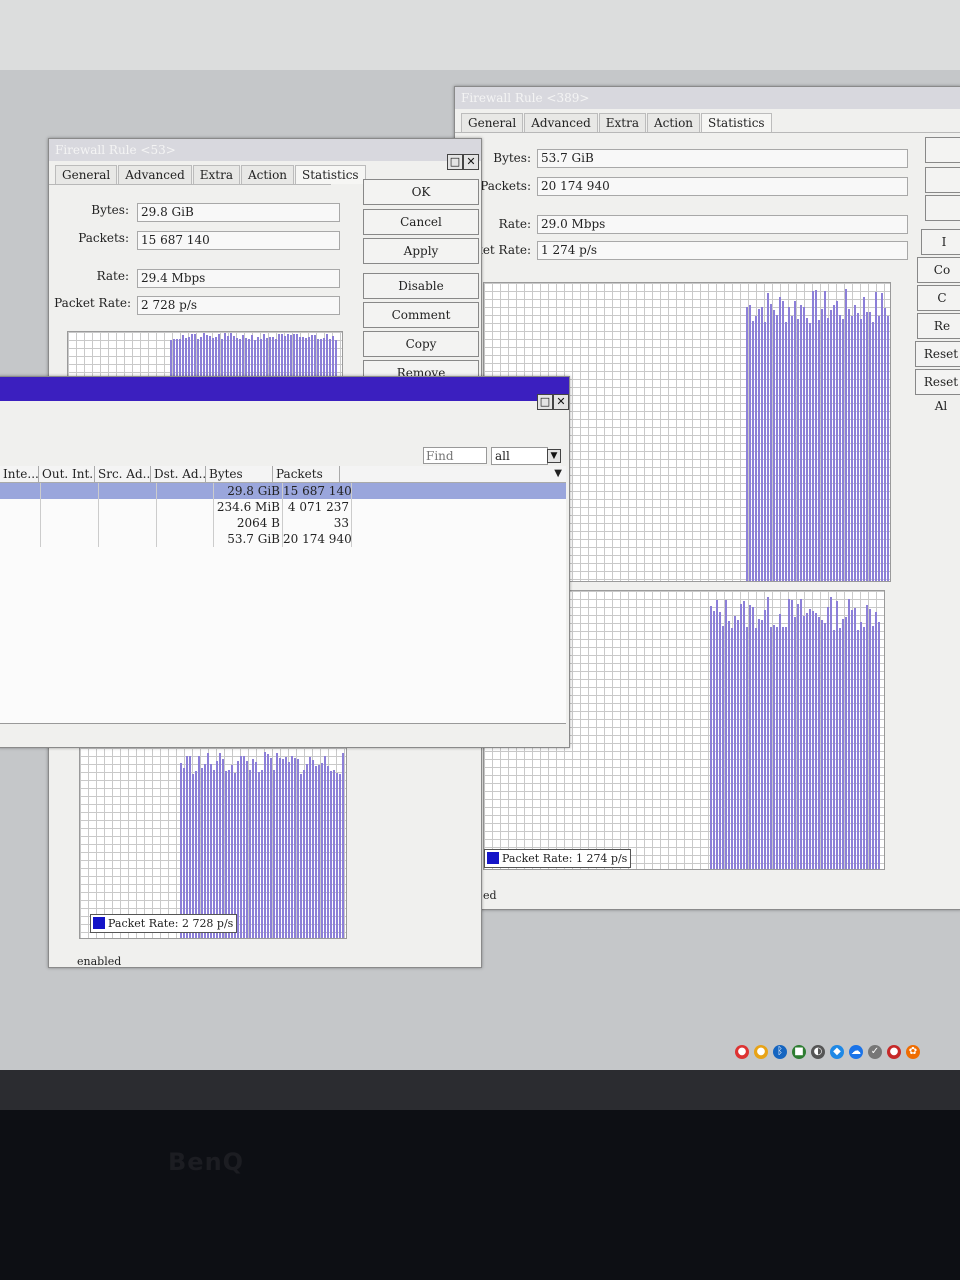 The height and width of the screenshot is (1280, 960). I want to click on copy-button: Copy, so click(421, 344).